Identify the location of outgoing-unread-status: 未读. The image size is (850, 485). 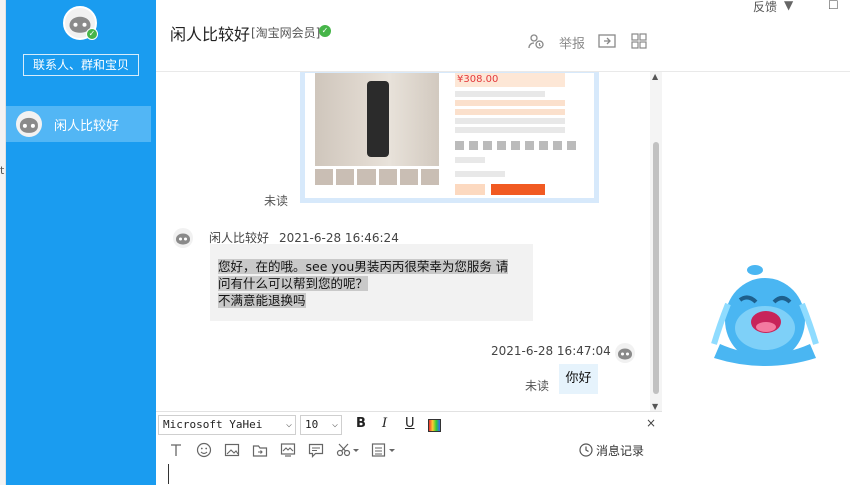
(537, 386).